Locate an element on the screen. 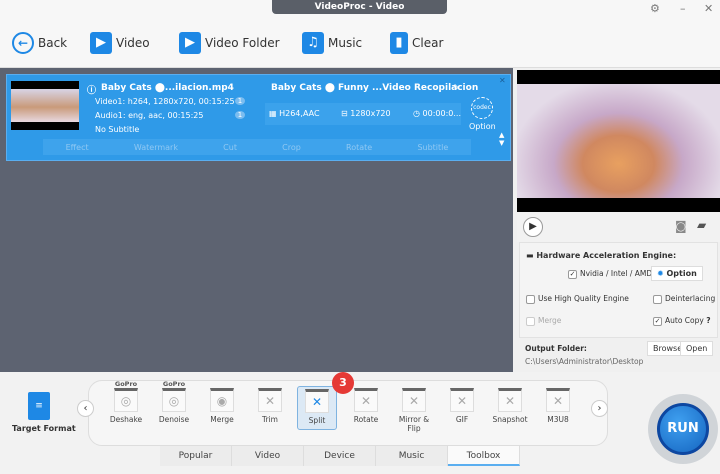 This screenshot has width=720, height=474. step-badge: 3 is located at coordinates (343, 383).